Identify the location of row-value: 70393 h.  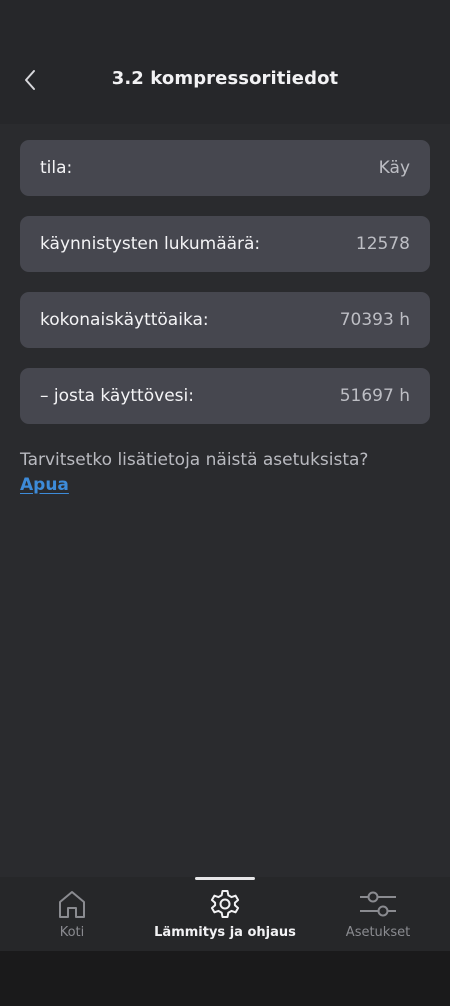
(374, 320).